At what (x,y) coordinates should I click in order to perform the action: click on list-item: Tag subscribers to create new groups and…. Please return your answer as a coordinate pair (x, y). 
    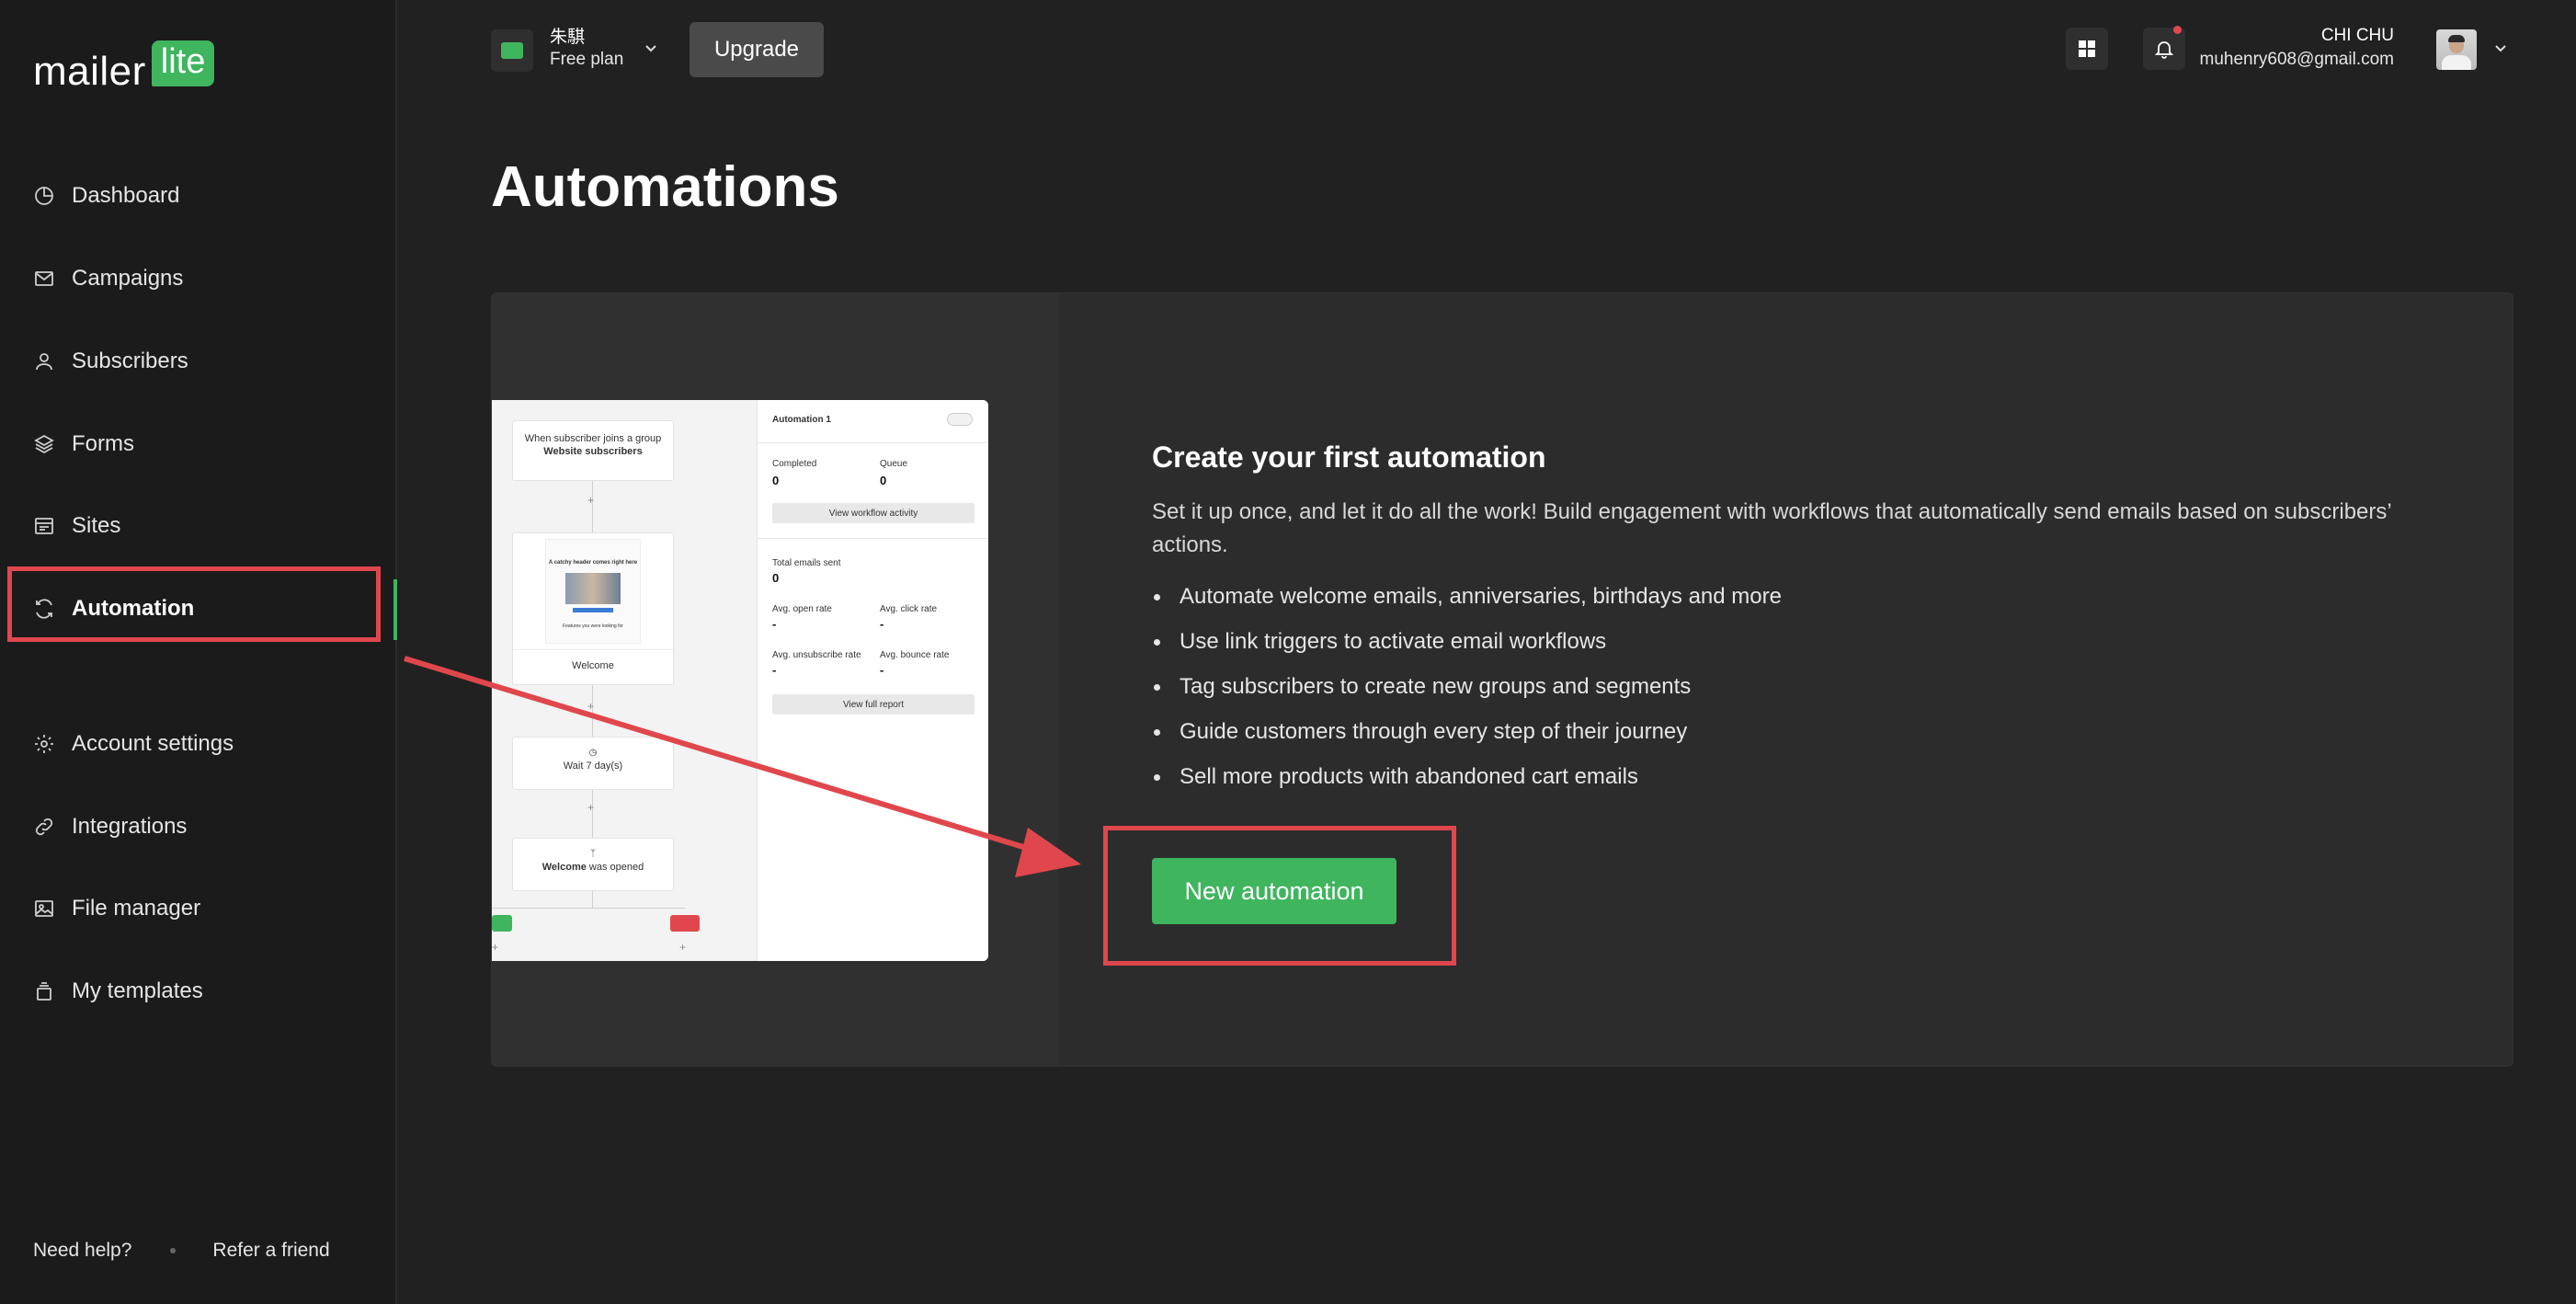
    Looking at the image, I should click on (1467, 695).